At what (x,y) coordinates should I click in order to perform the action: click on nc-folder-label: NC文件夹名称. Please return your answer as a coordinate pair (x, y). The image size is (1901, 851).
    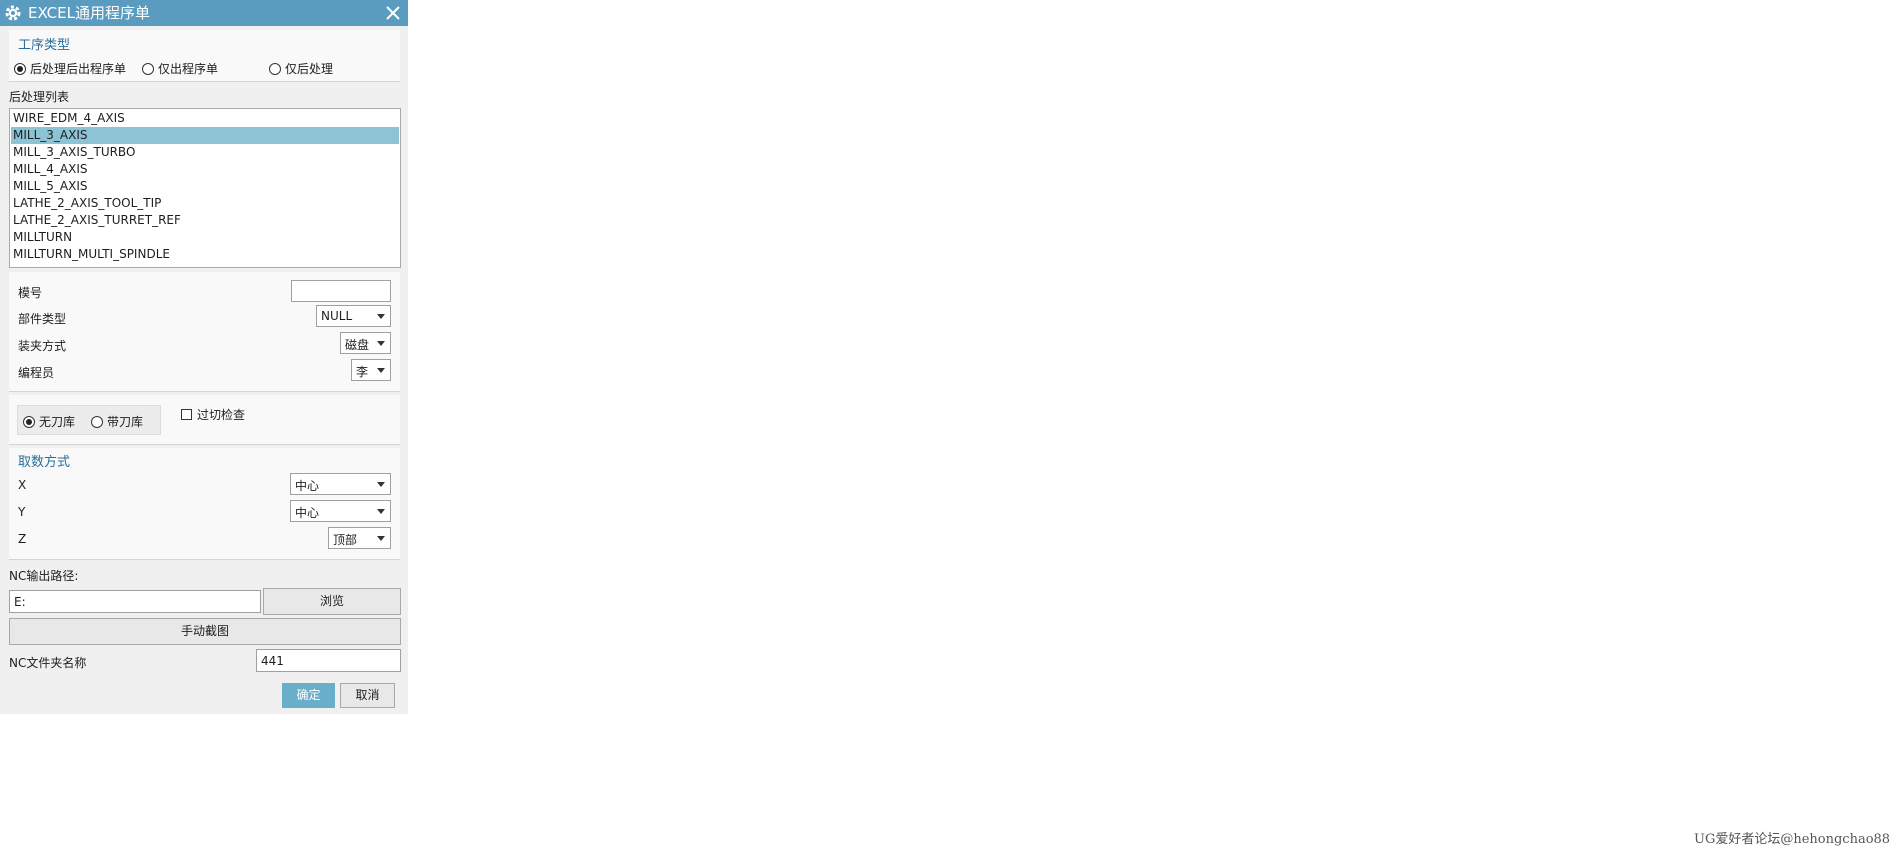
    Looking at the image, I should click on (48, 663).